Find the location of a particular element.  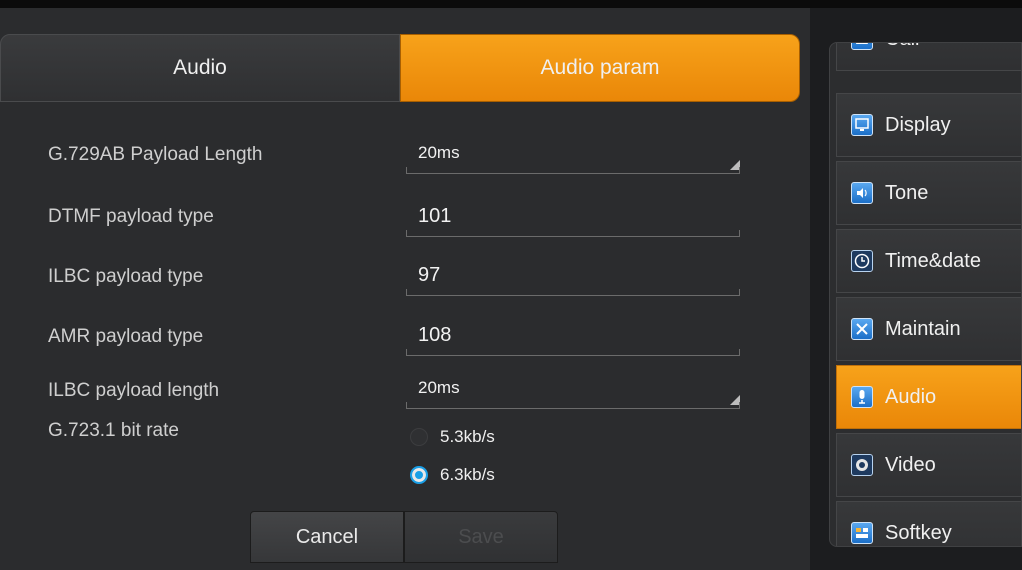

tab-bar: Audio Audio param is located at coordinates (400, 68).